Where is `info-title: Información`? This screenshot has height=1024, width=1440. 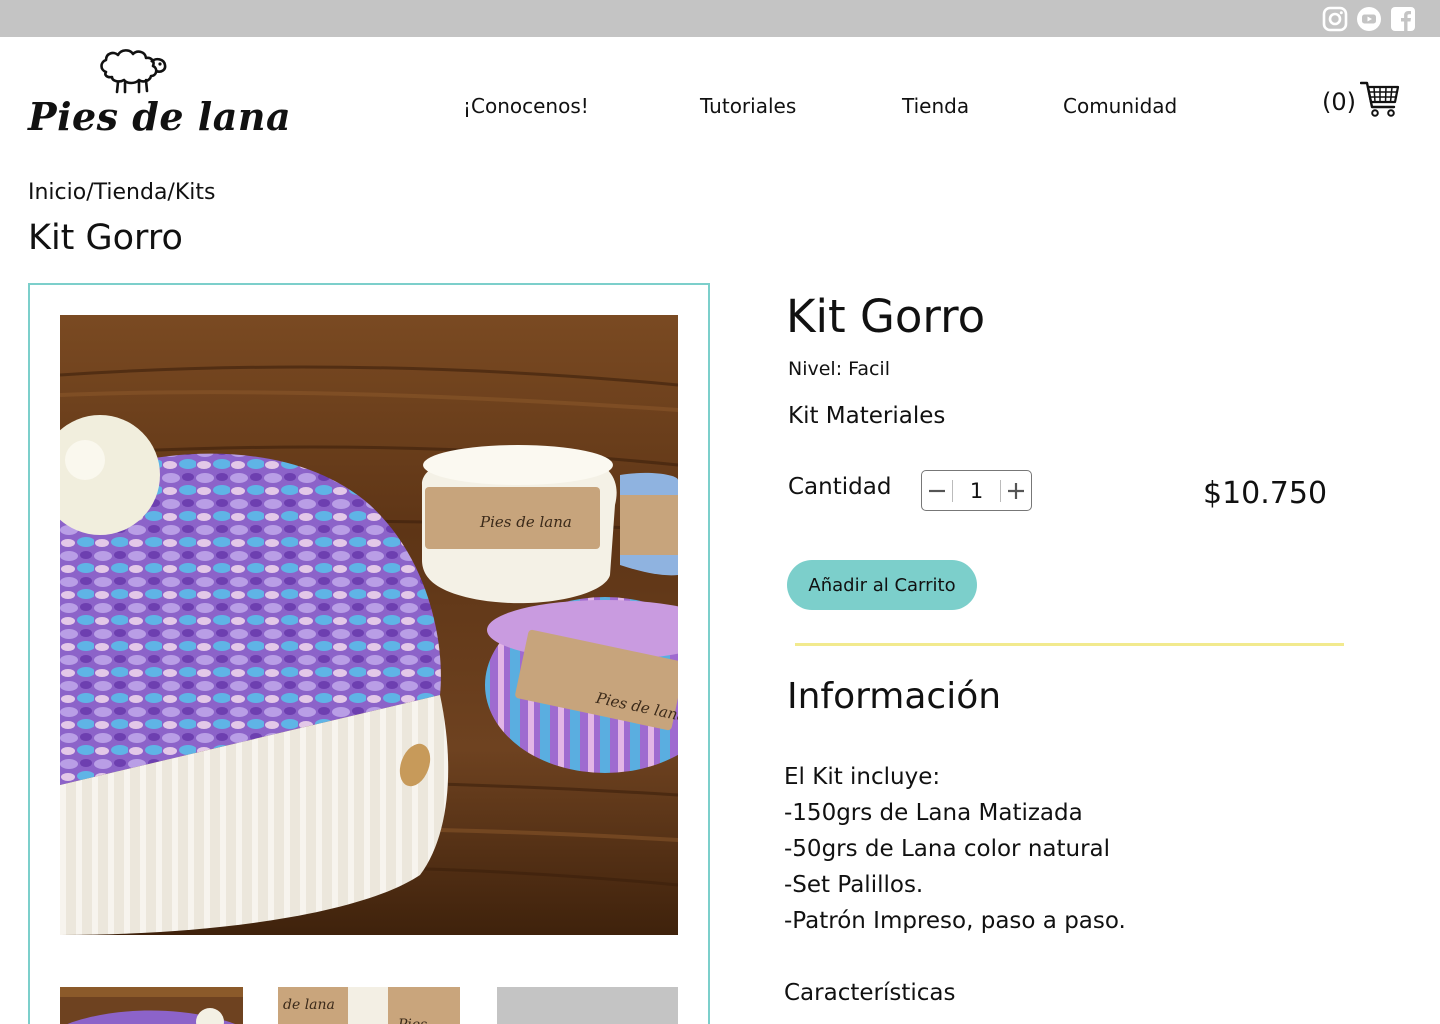
info-title: Información is located at coordinates (894, 696).